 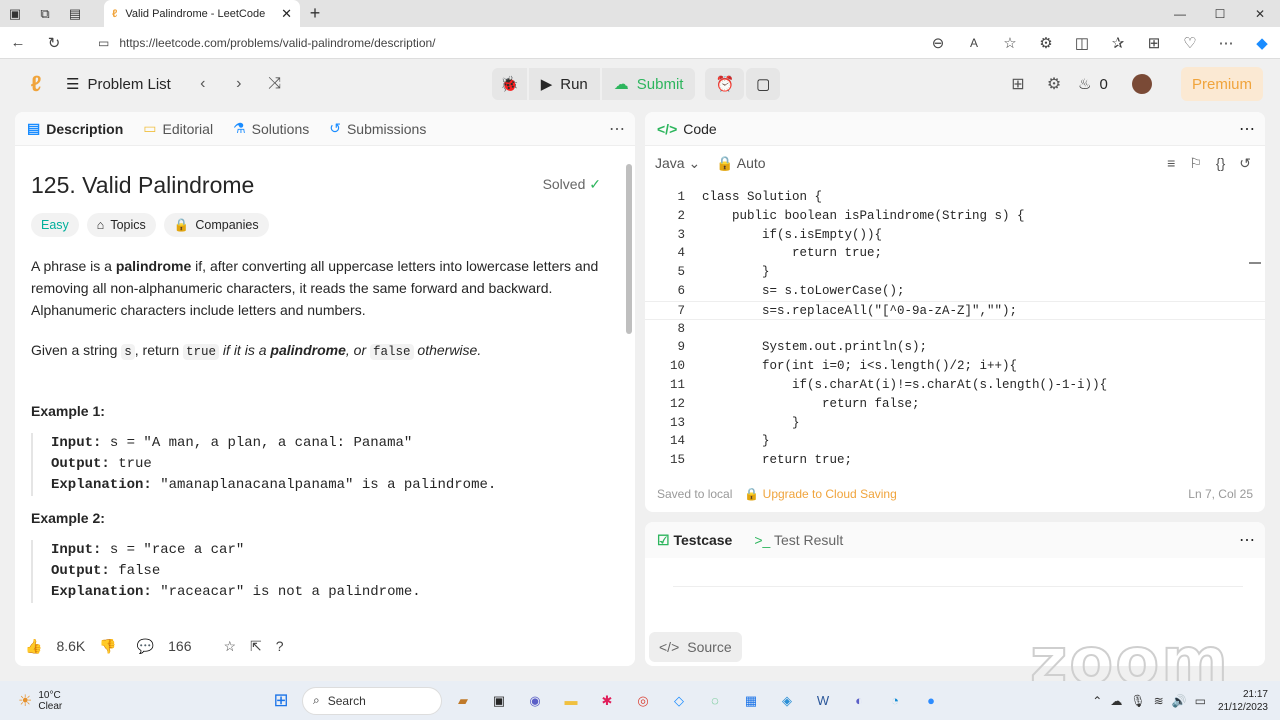 I want to click on code-line: 12 return false;, so click(x=955, y=404).